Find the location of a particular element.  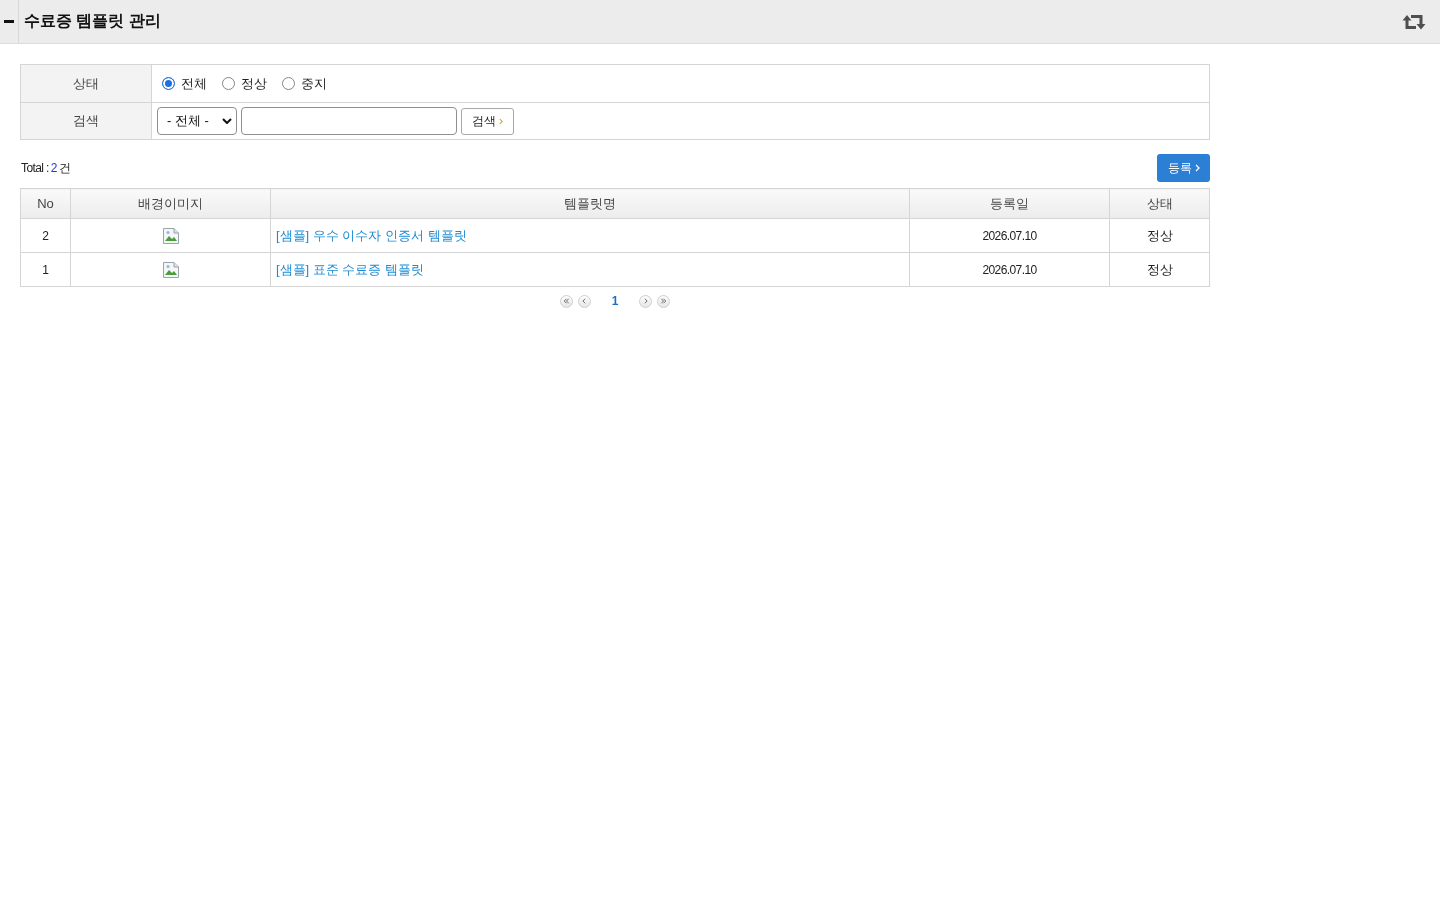

filter-label: 상태 is located at coordinates (86, 84).